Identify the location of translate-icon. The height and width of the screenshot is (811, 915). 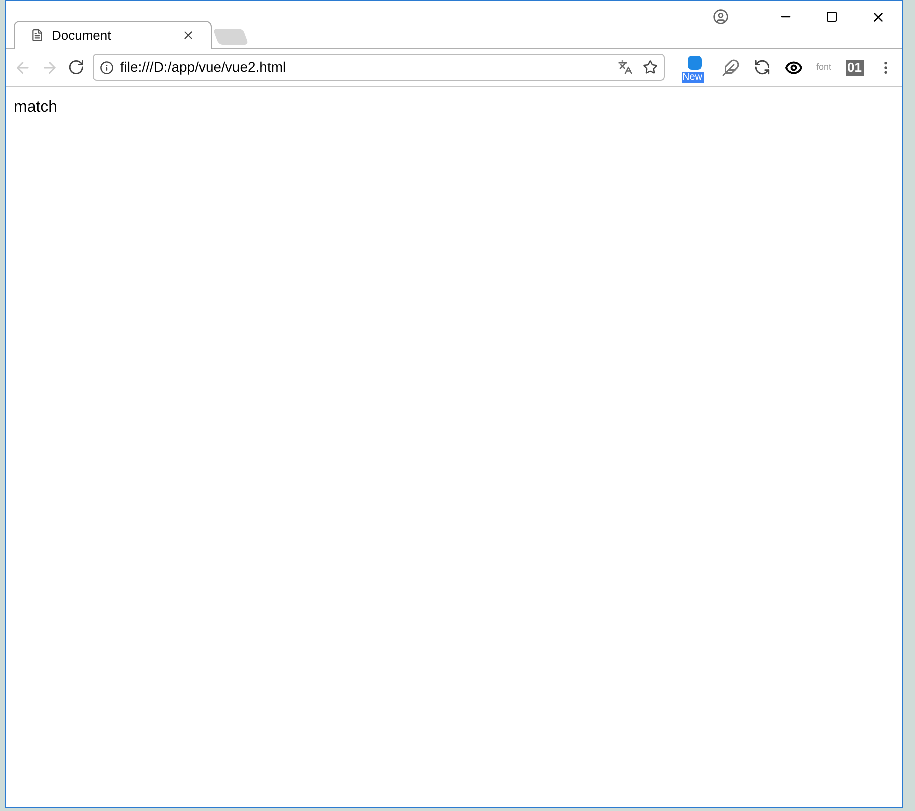
(625, 67).